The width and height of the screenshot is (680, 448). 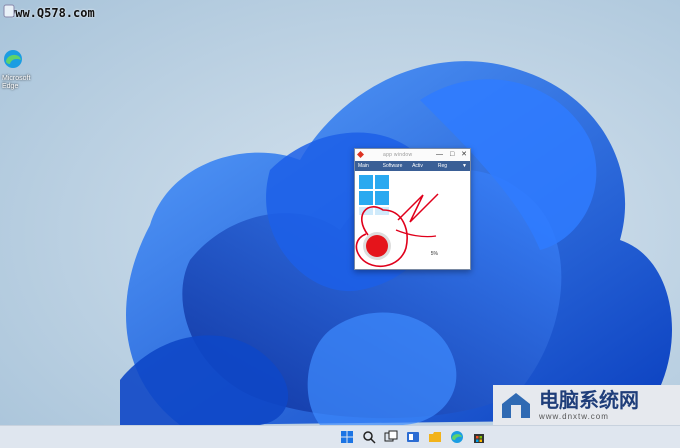 I want to click on store-icon, so click(x=479, y=437).